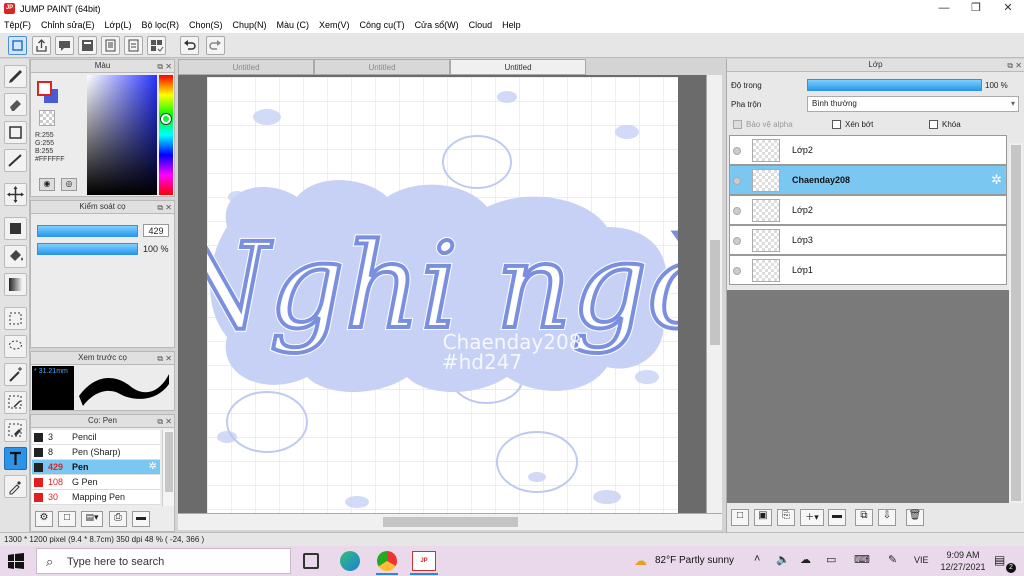 This screenshot has height=576, width=1024. Describe the element at coordinates (424, 561) in the screenshot. I see `jump-paint-taskbar-icon: JP` at that location.